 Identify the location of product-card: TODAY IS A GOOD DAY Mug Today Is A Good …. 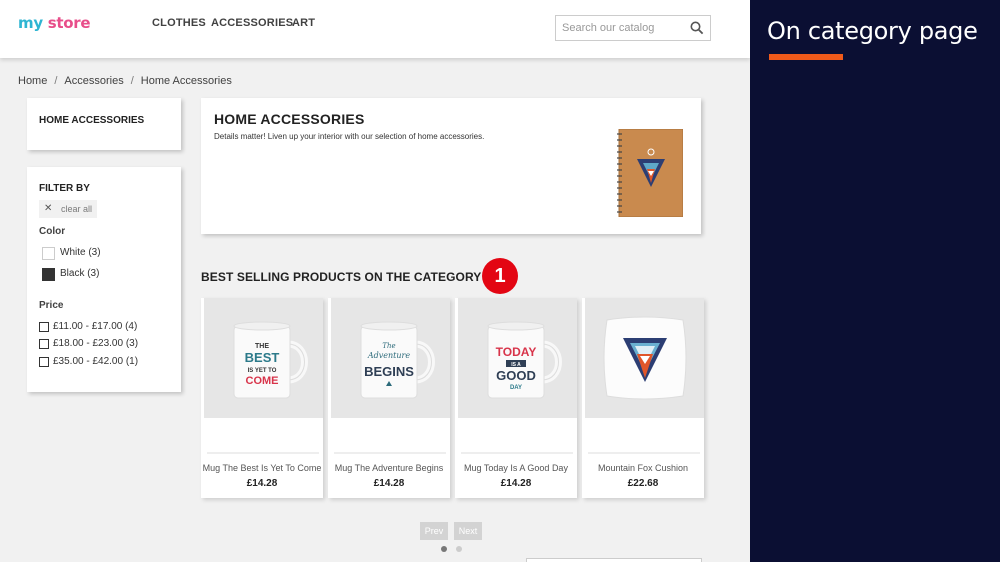
(516, 398).